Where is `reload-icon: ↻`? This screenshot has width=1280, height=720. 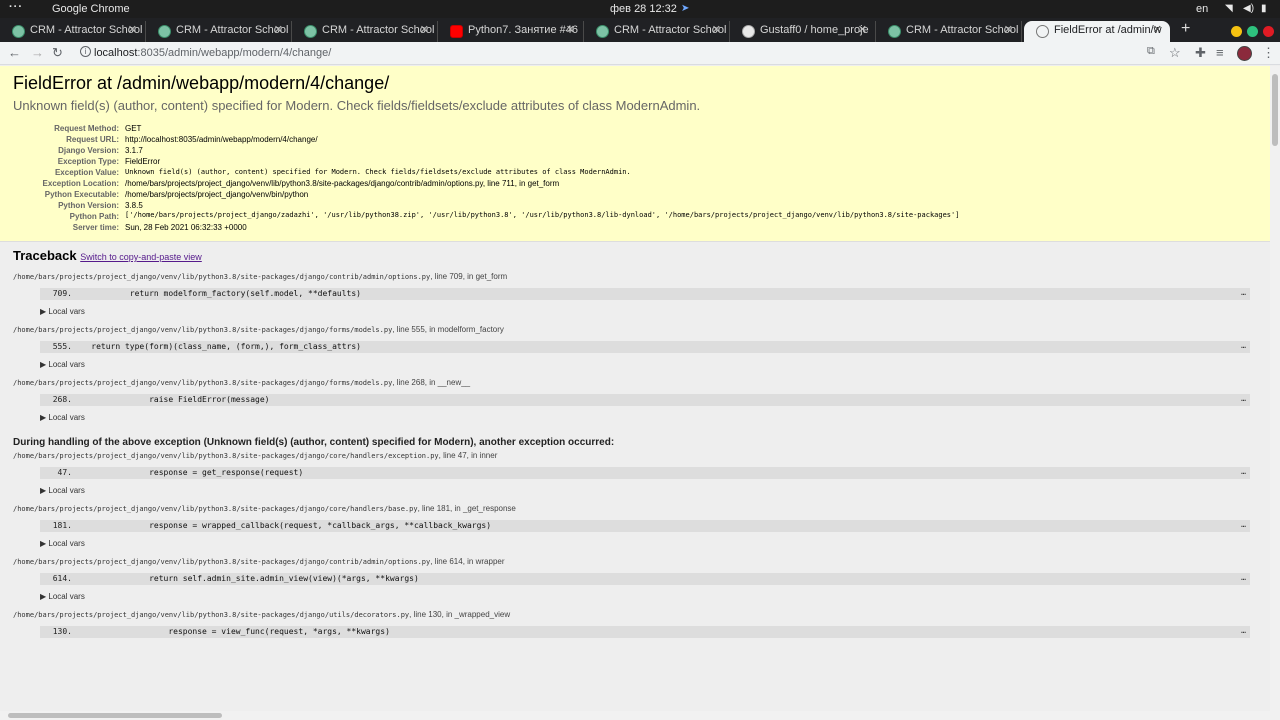
reload-icon: ↻ is located at coordinates (57, 53).